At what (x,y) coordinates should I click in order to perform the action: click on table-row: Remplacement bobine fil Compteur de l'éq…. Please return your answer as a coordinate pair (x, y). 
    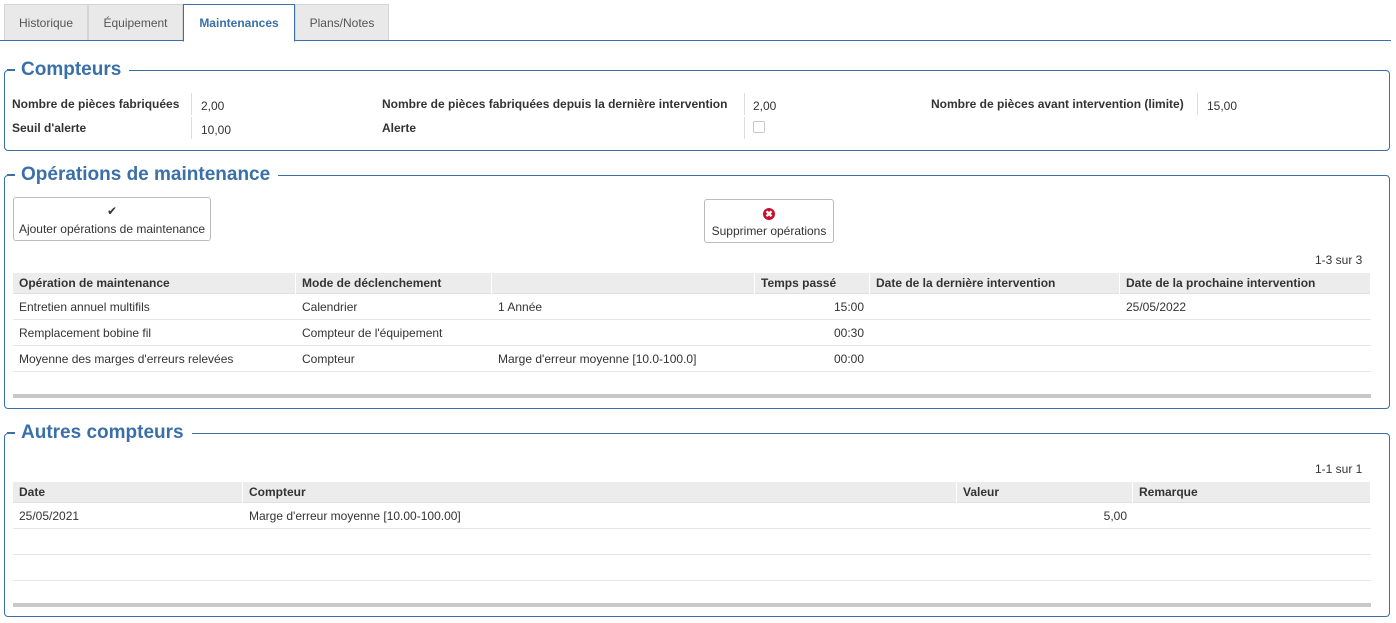
    Looking at the image, I should click on (692, 333).